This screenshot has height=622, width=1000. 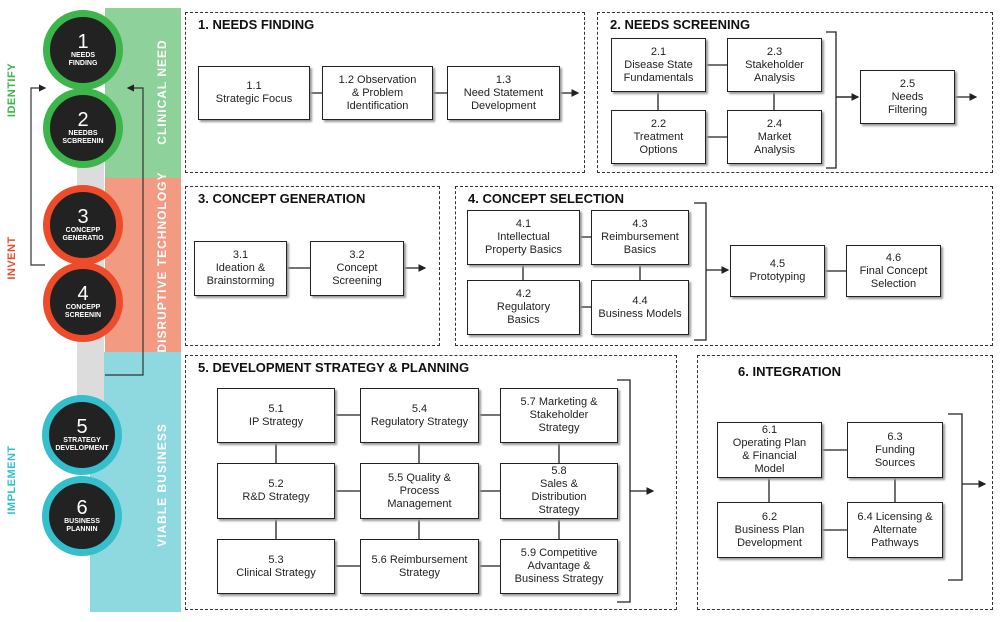 What do you see at coordinates (419, 415) in the screenshot?
I see `box-5-4: 5.4 Regulatory Strategy` at bounding box center [419, 415].